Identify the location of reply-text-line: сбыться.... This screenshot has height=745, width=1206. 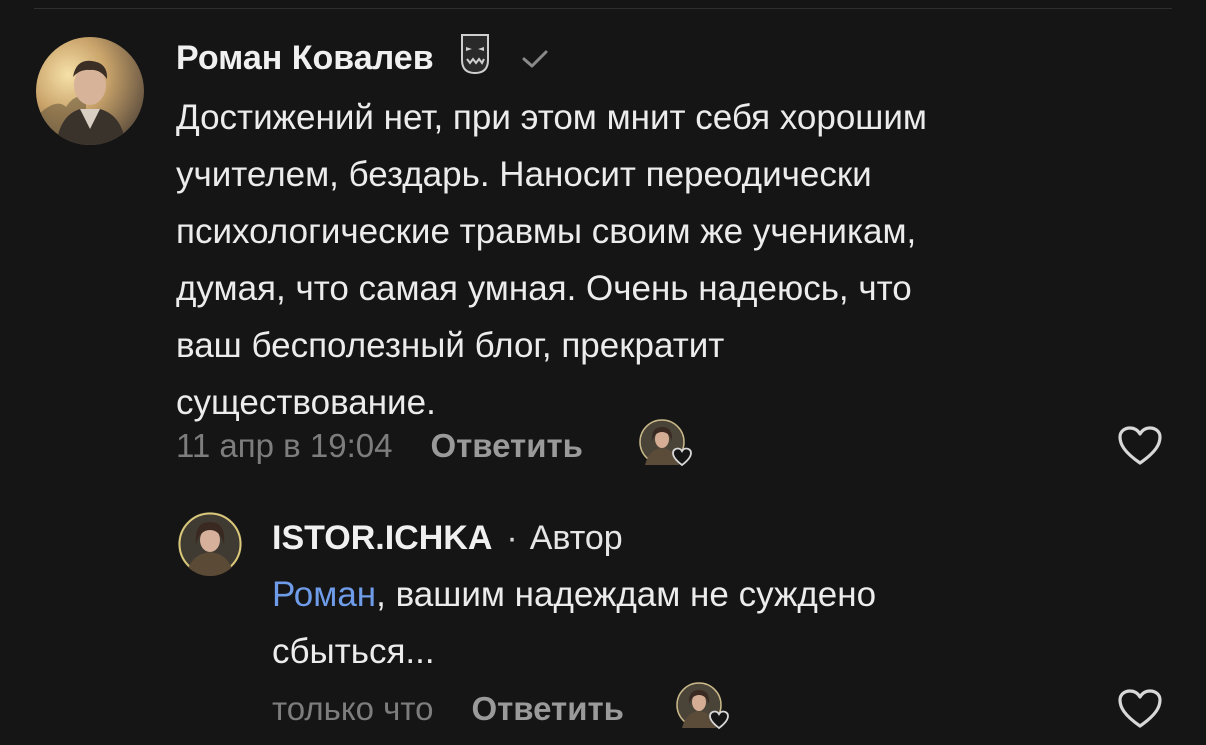
(353, 651).